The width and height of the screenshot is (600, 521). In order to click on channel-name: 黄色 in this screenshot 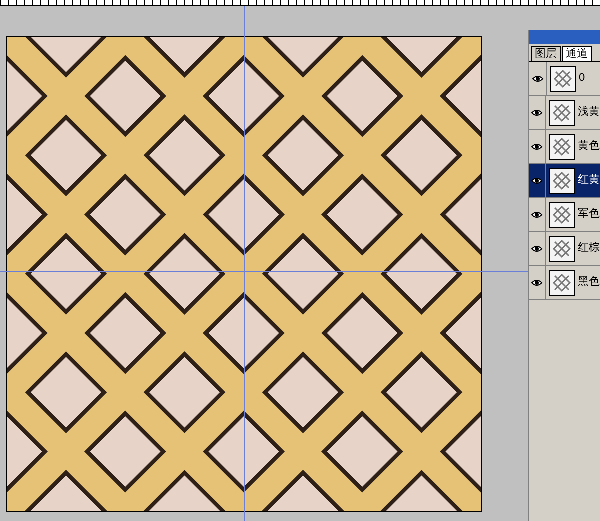, I will do `click(589, 146)`.